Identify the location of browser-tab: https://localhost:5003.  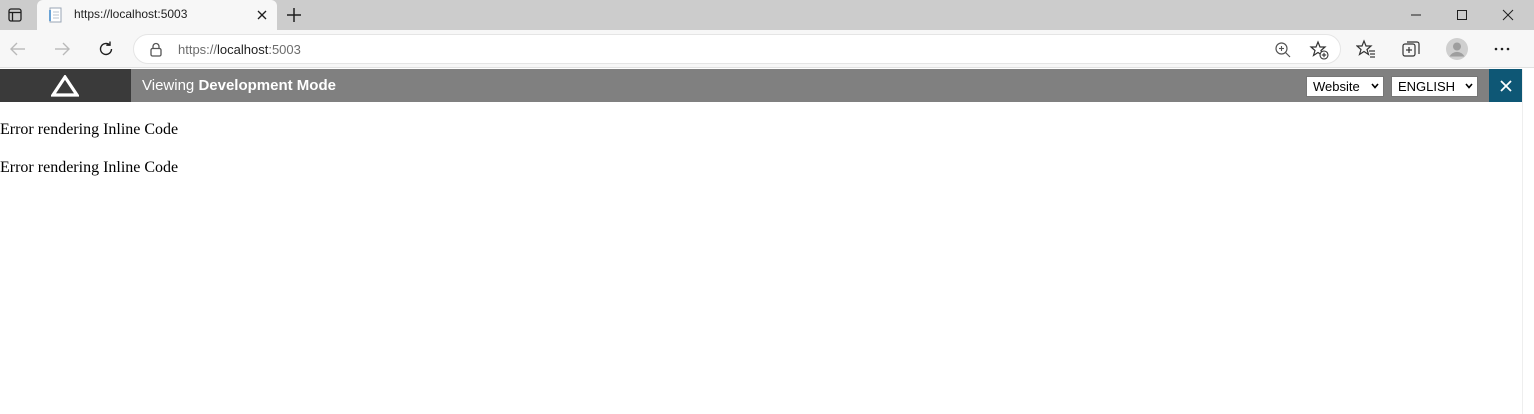
(157, 15).